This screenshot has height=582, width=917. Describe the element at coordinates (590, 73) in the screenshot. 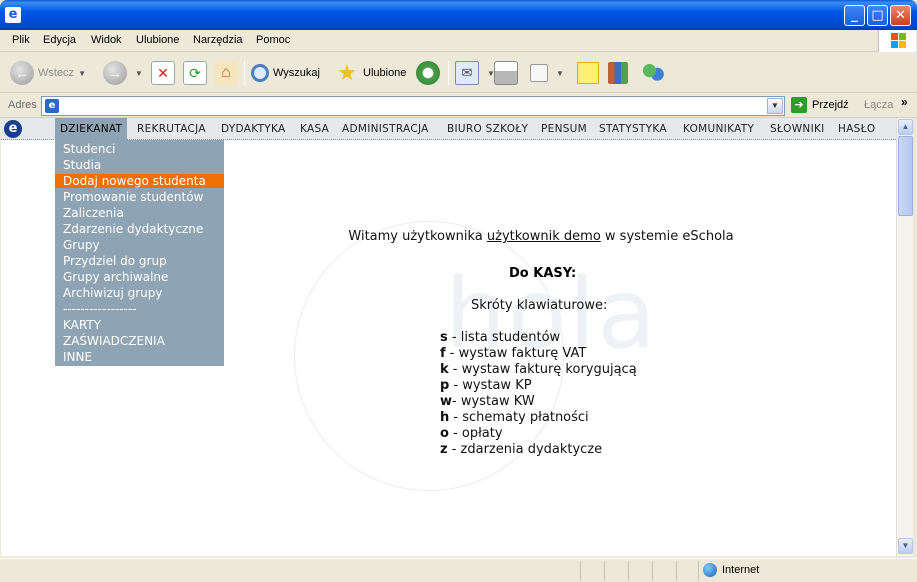

I see `discuss-button` at that location.